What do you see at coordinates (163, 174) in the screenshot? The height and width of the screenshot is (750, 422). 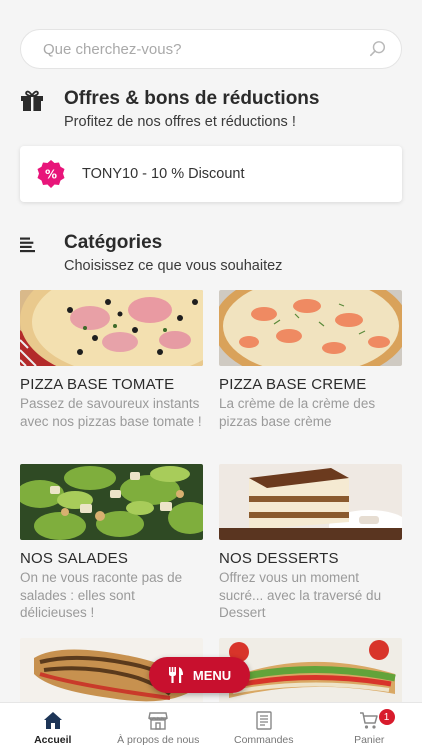 I see `offer-code-text: TONY10 - 10 % Discount` at bounding box center [163, 174].